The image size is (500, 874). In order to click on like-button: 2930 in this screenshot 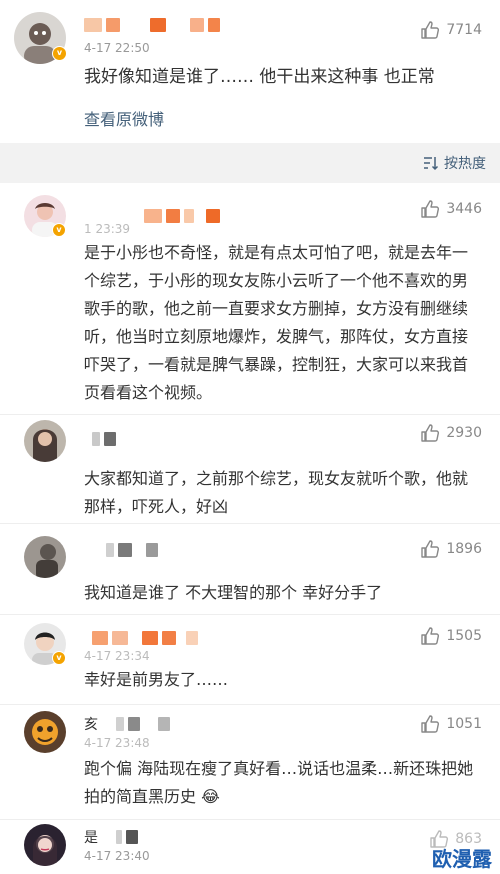, I will do `click(451, 433)`.